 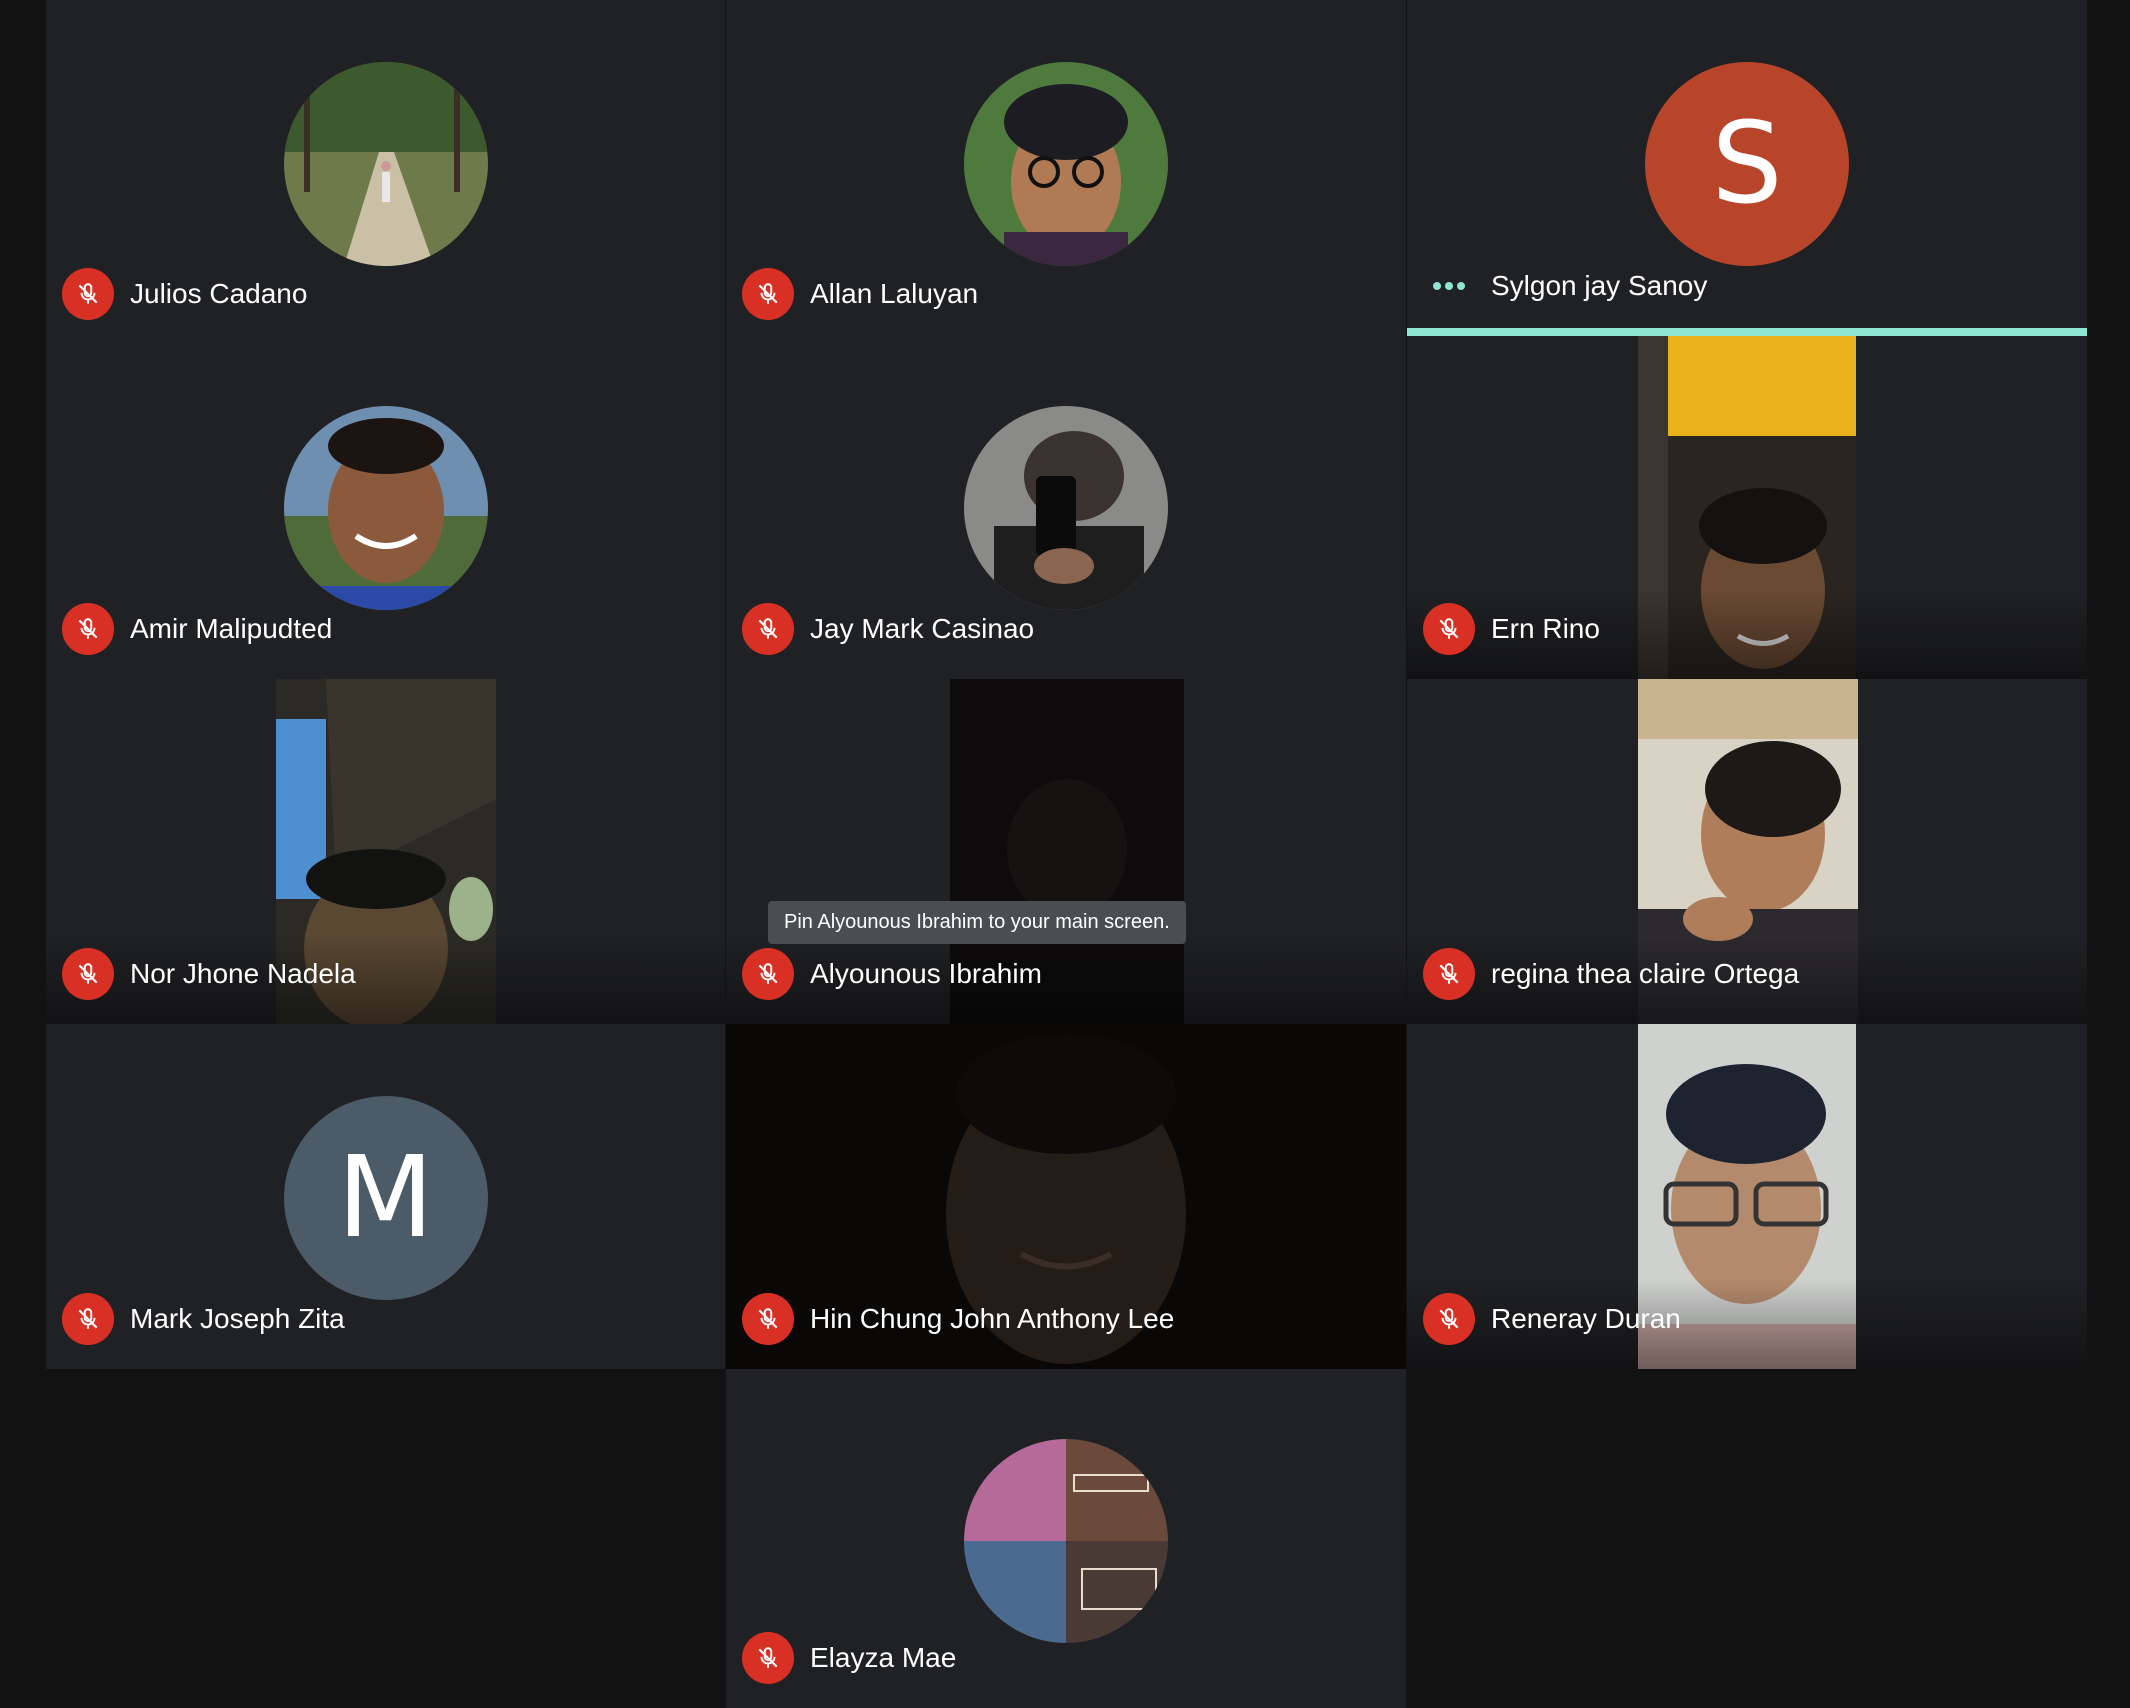 I want to click on name-bar: Alyounous Ibrahim, so click(x=892, y=974).